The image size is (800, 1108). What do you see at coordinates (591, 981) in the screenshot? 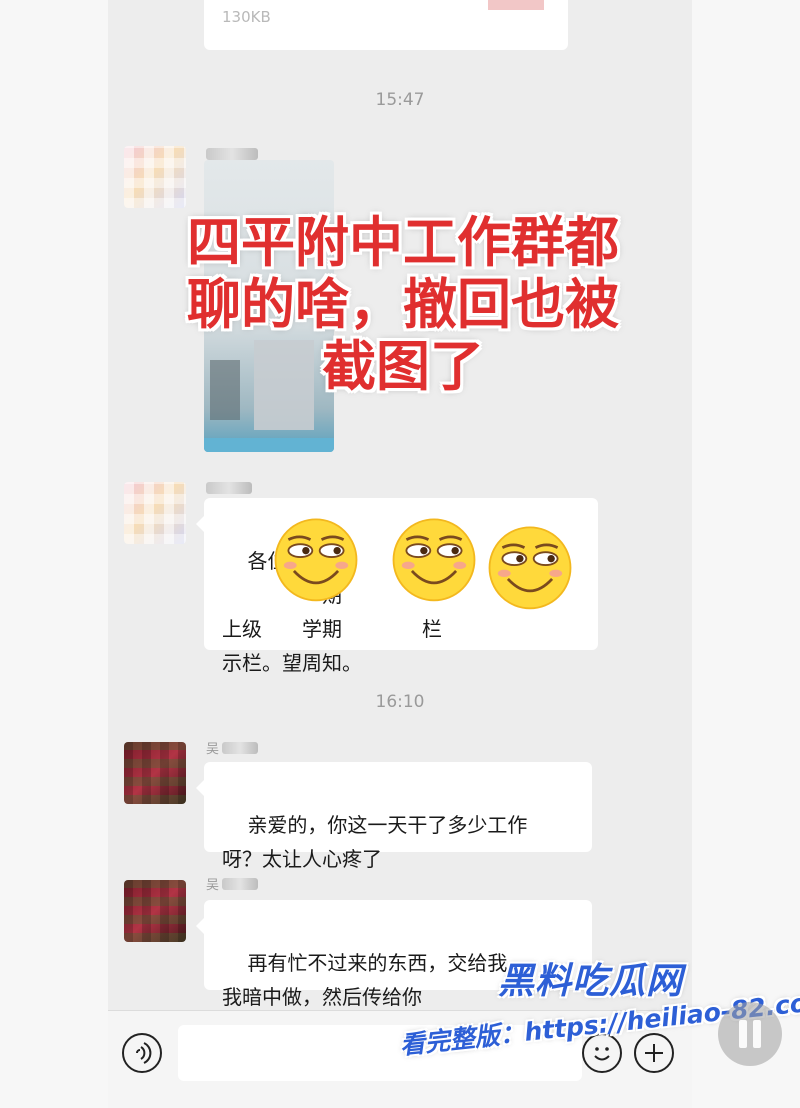
I see `watermark-brand: 黑料吃瓜网` at bounding box center [591, 981].